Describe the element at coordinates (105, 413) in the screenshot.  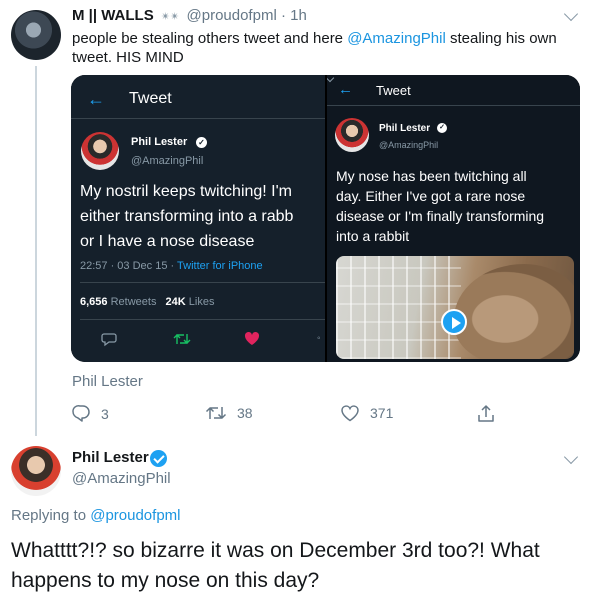
I see `reply-count: 3` at that location.